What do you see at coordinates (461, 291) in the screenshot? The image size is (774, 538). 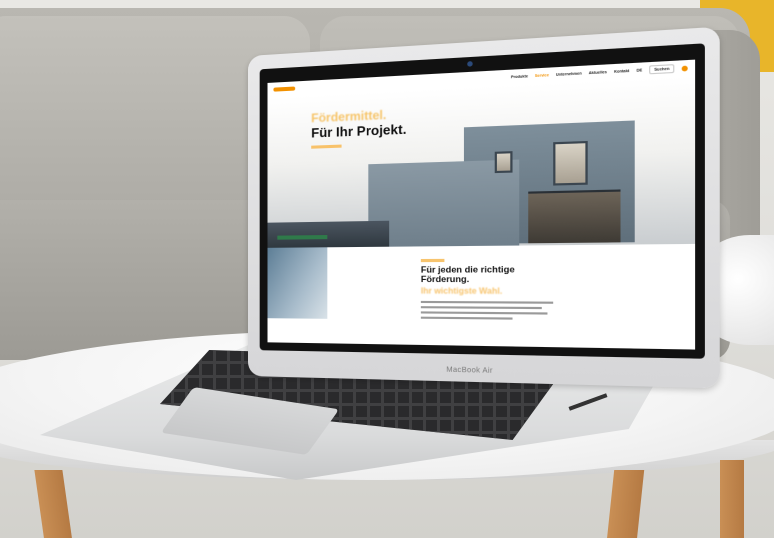 I see `section-accent: Ihr wichtigste Wahl.` at bounding box center [461, 291].